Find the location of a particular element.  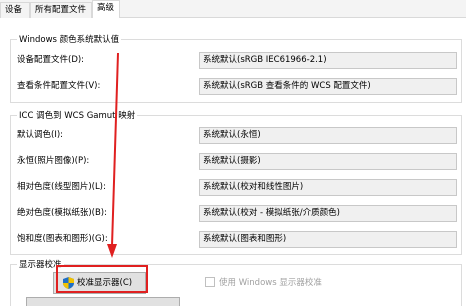

tab-all-profiles: 所有配置文件 is located at coordinates (61, 10).